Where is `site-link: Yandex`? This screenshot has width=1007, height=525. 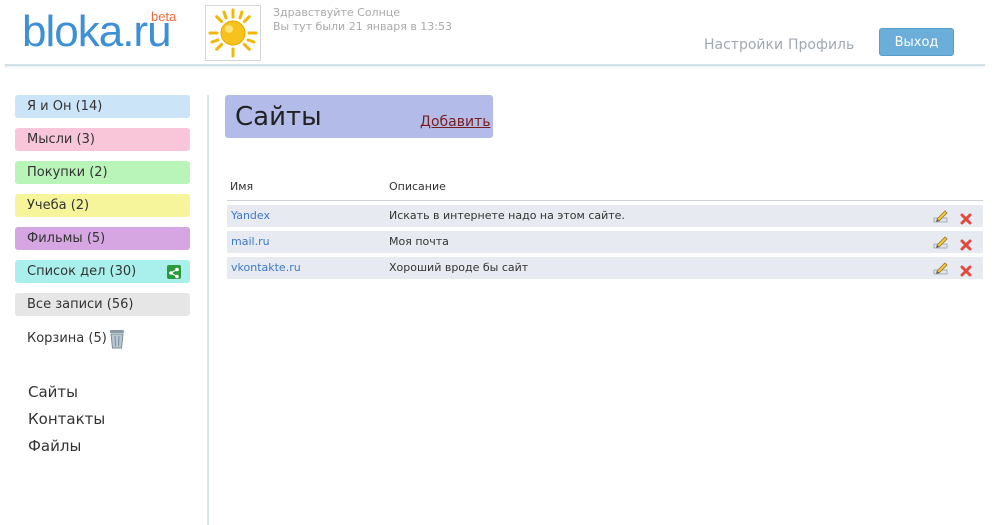
site-link: Yandex is located at coordinates (250, 215).